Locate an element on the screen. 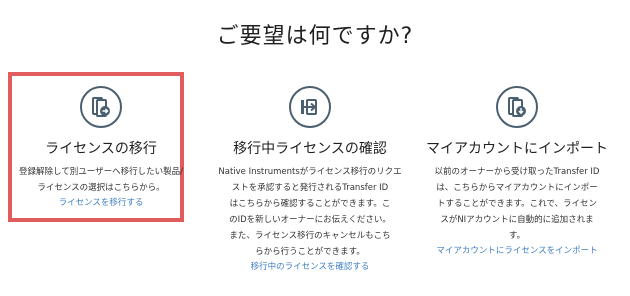  account-import-icon is located at coordinates (517, 107).